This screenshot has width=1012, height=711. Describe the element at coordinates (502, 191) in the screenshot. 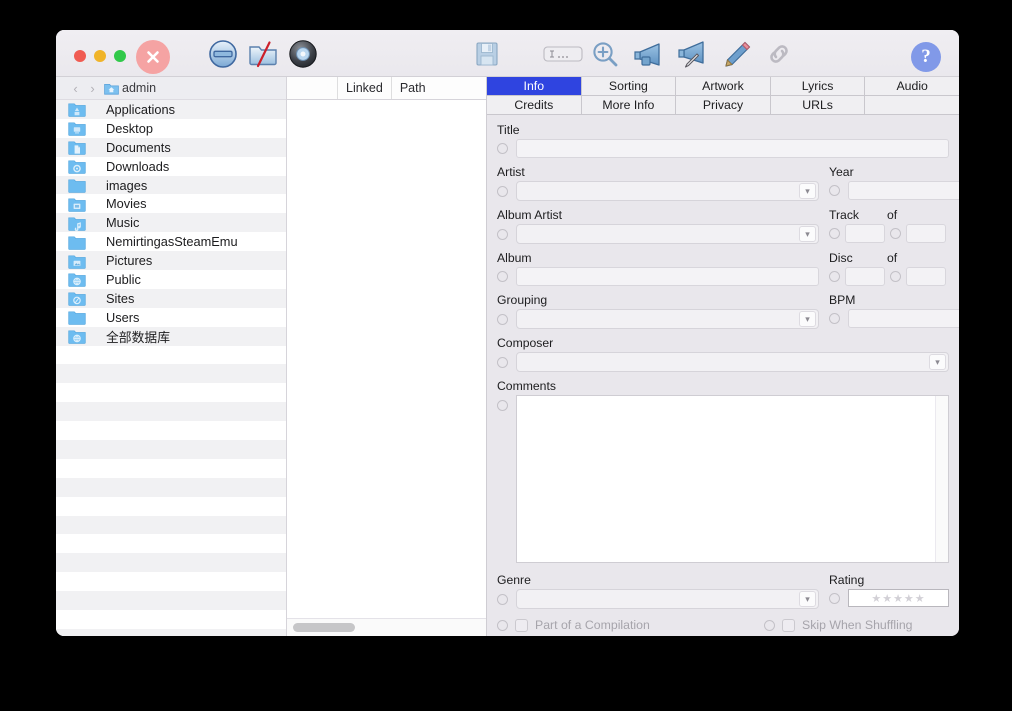

I see `toggle-artist` at that location.